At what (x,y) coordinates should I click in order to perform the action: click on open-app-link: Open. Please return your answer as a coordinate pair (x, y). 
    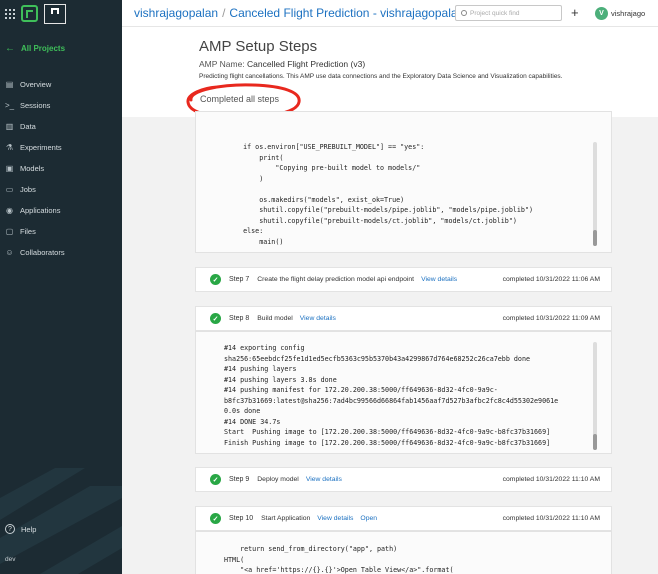
    Looking at the image, I should click on (368, 518).